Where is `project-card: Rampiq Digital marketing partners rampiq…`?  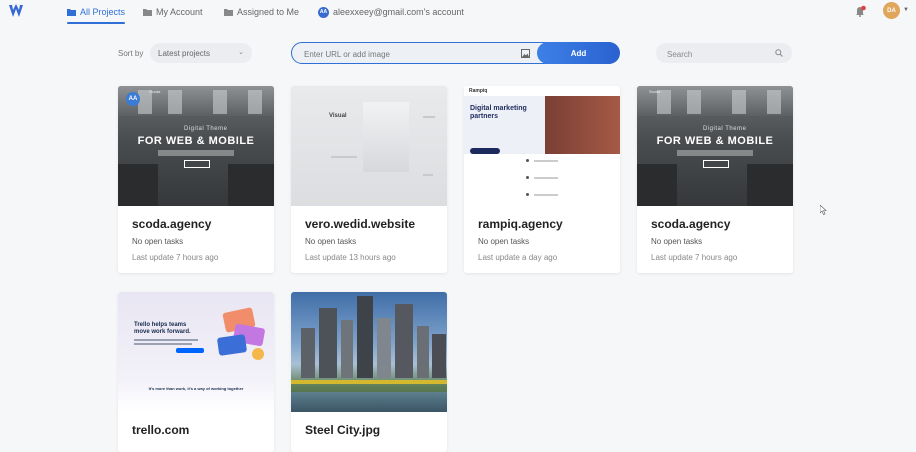 project-card: Rampiq Digital marketing partners rampiq… is located at coordinates (542, 179).